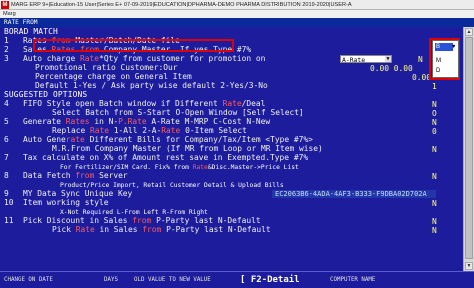  Describe the element at coordinates (354, 194) in the screenshot. I see `sync-unique-key-field: EC2063B6-4ADA-4AF3-B333-F9DBA02D702A` at that location.